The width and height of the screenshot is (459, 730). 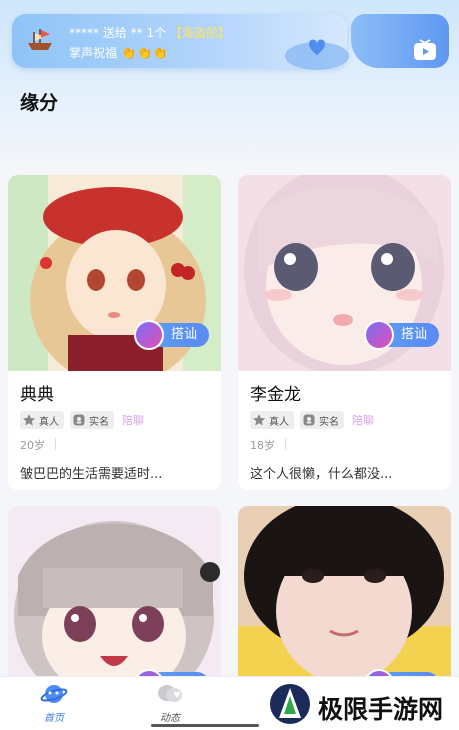 I want to click on tv-play-icon, so click(x=425, y=49).